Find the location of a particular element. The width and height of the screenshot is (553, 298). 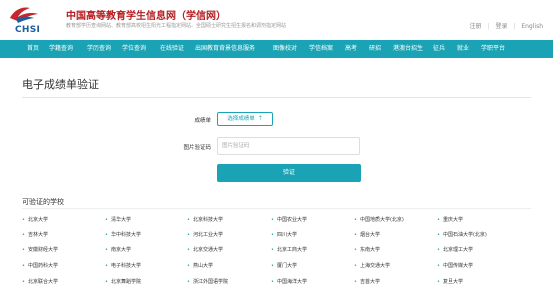

schools-heading: 可验证的学校 is located at coordinates (43, 202).